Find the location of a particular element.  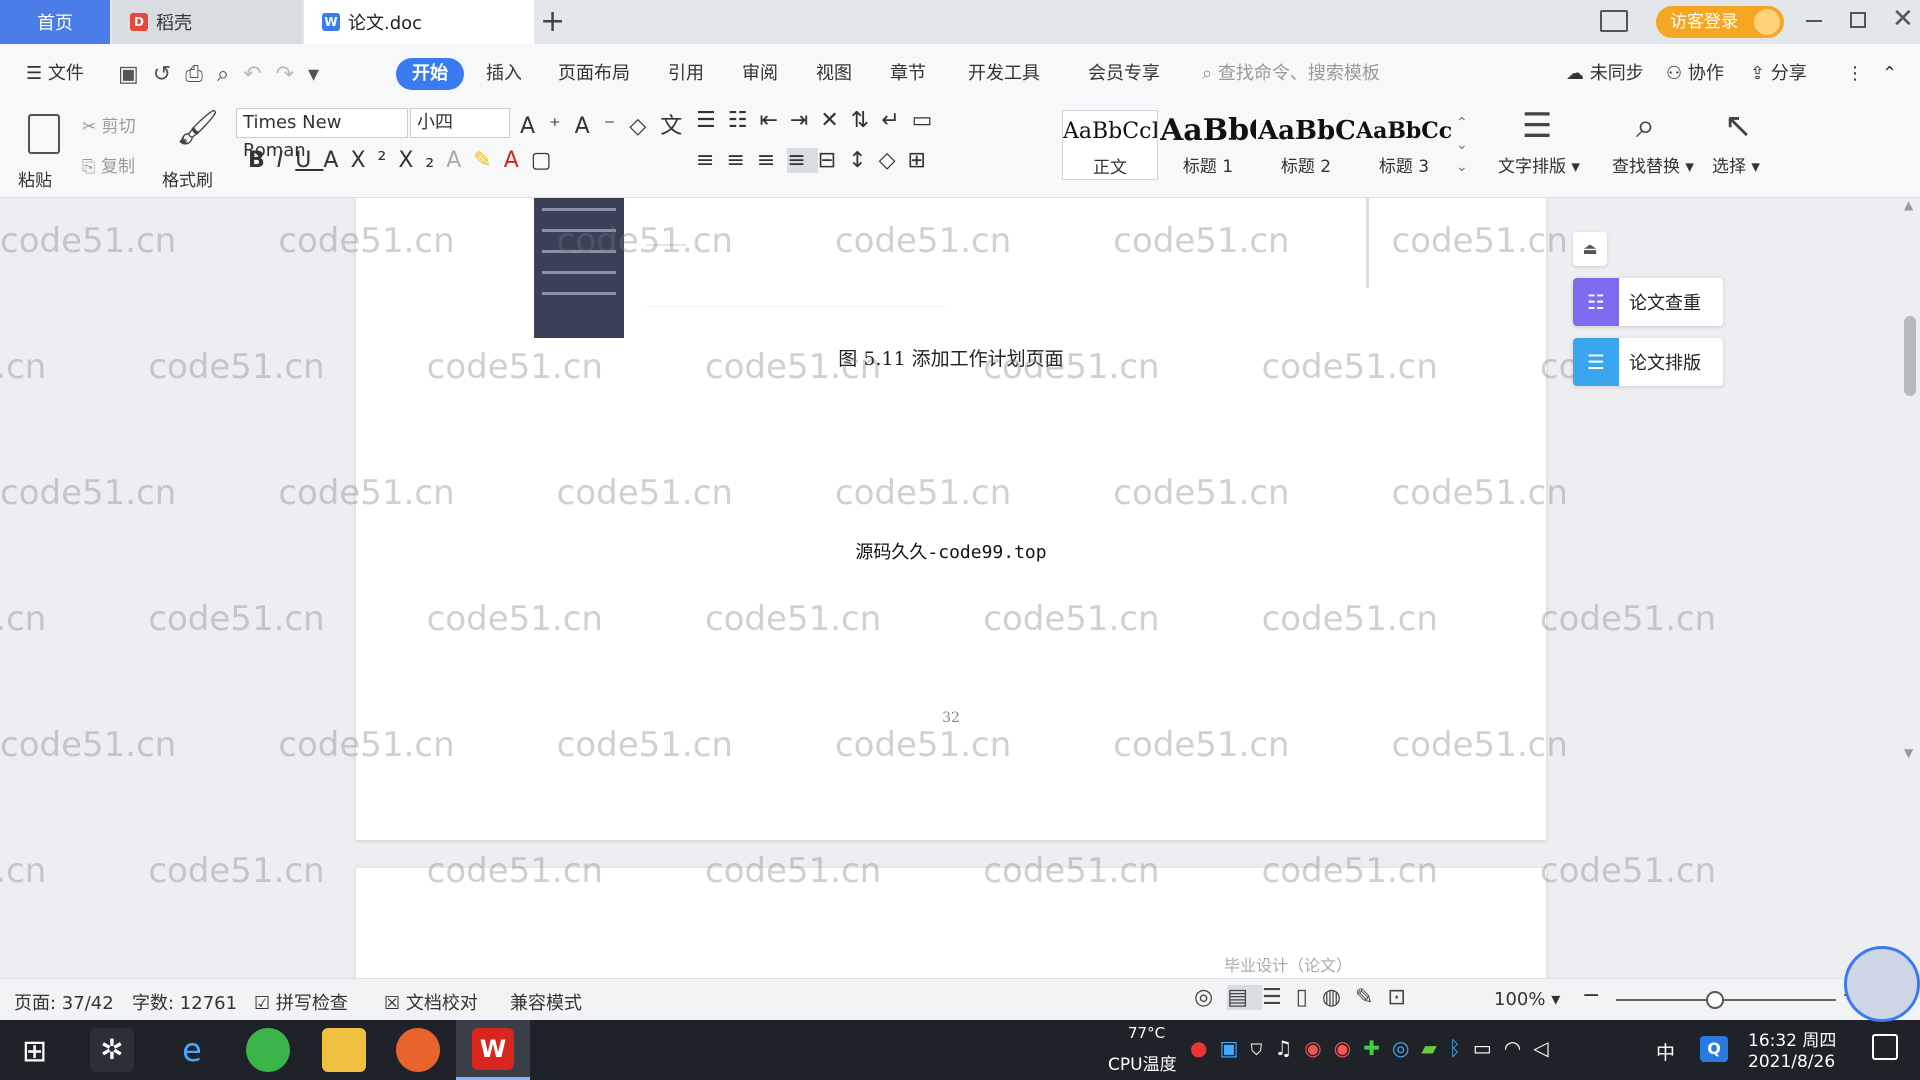

print-icon: ⎙ is located at coordinates (201, 74).